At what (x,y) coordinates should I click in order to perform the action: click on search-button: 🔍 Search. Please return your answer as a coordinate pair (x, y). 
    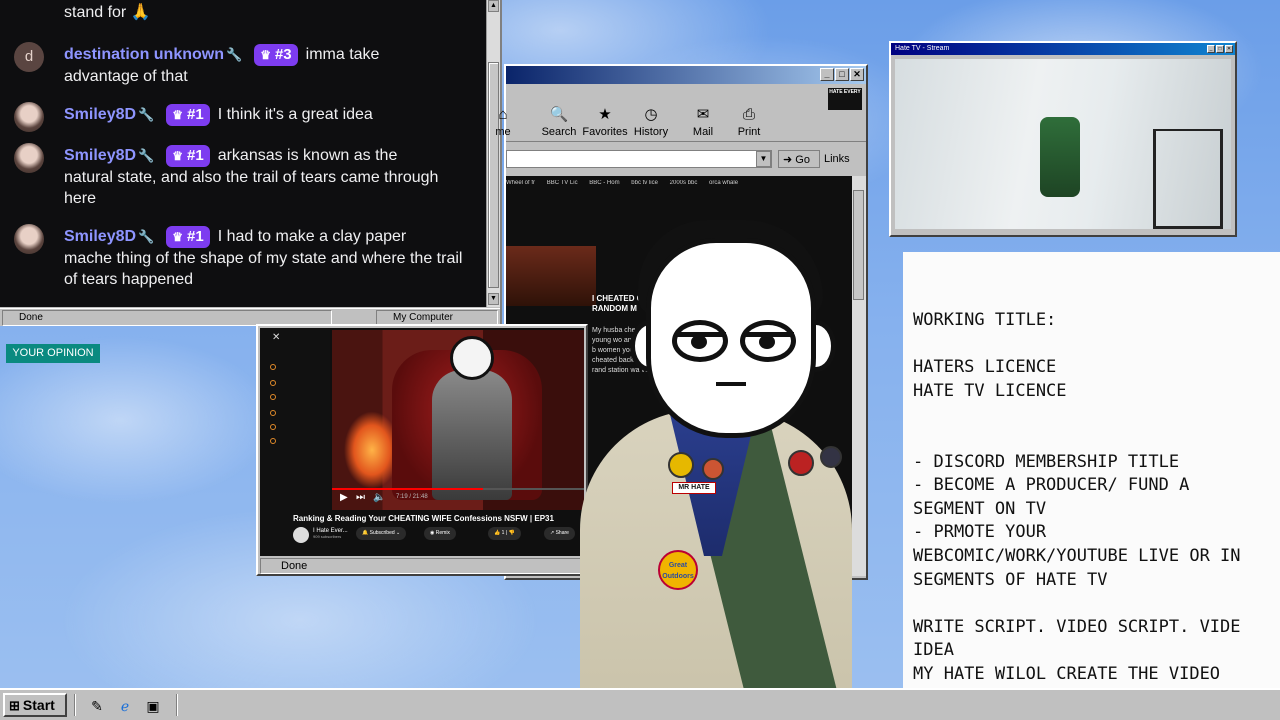
    Looking at the image, I should click on (559, 122).